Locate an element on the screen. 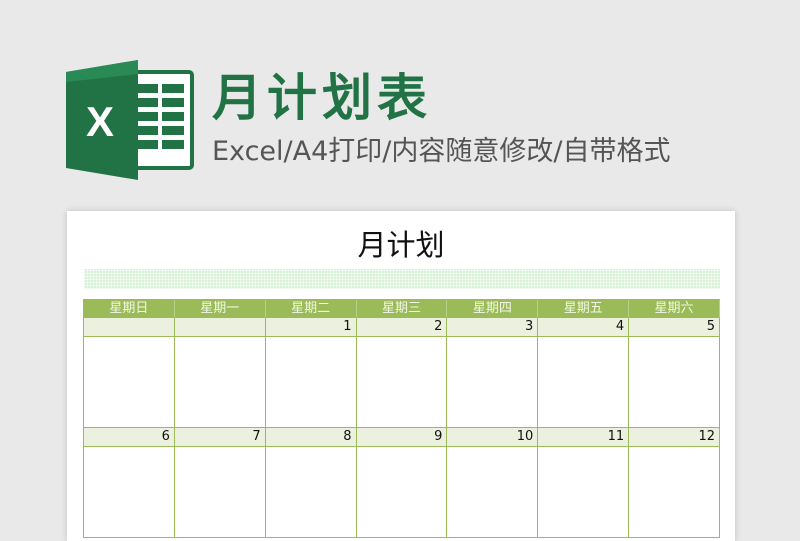 This screenshot has width=800, height=541. date-cell: 11 is located at coordinates (584, 437).